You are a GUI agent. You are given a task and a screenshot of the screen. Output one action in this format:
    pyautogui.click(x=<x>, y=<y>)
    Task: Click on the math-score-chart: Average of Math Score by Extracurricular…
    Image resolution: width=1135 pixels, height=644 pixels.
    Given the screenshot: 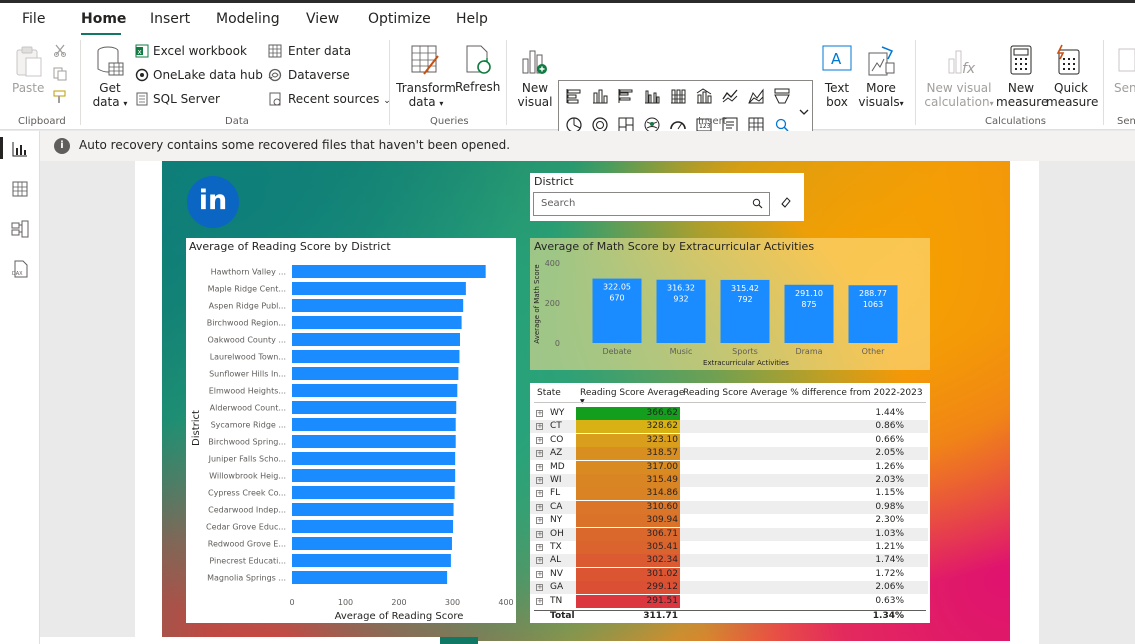 What is the action you would take?
    pyautogui.click(x=730, y=304)
    